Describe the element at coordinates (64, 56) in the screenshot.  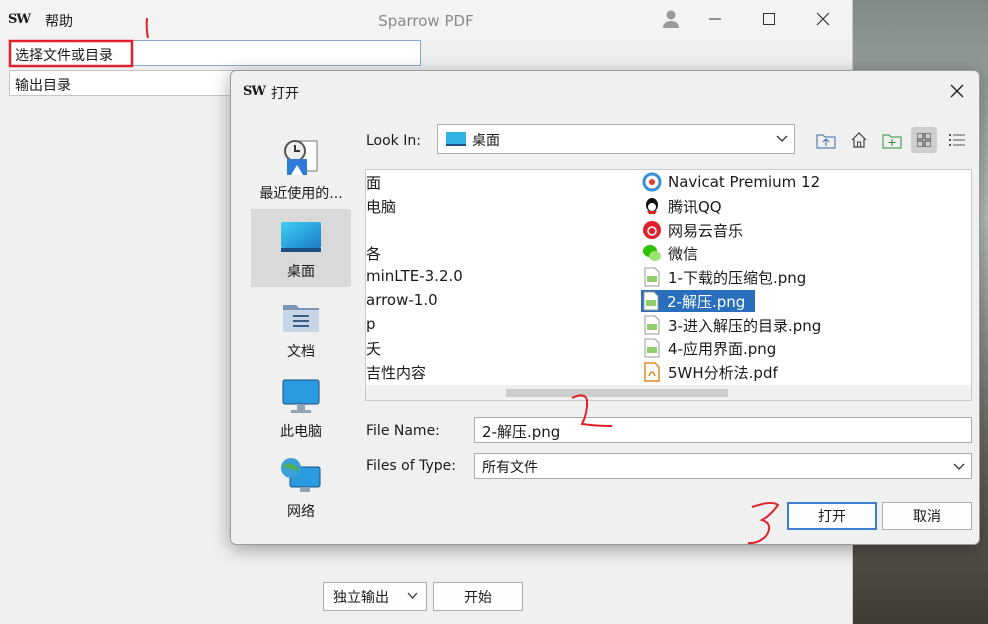
I see `select-file-text: 选择文件或目录` at that location.